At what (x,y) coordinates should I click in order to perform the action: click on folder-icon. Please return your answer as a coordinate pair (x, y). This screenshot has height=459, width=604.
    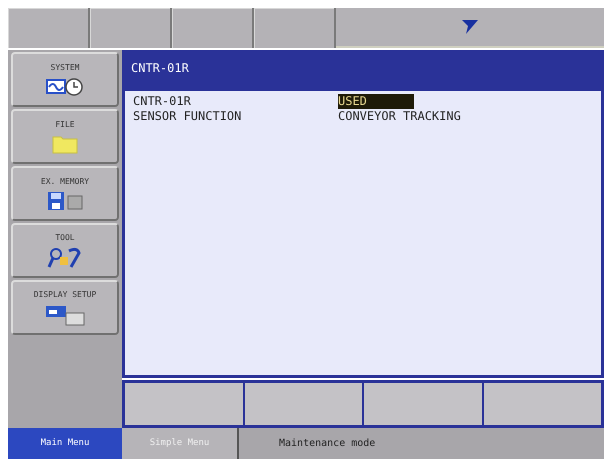
    Looking at the image, I should click on (65, 144).